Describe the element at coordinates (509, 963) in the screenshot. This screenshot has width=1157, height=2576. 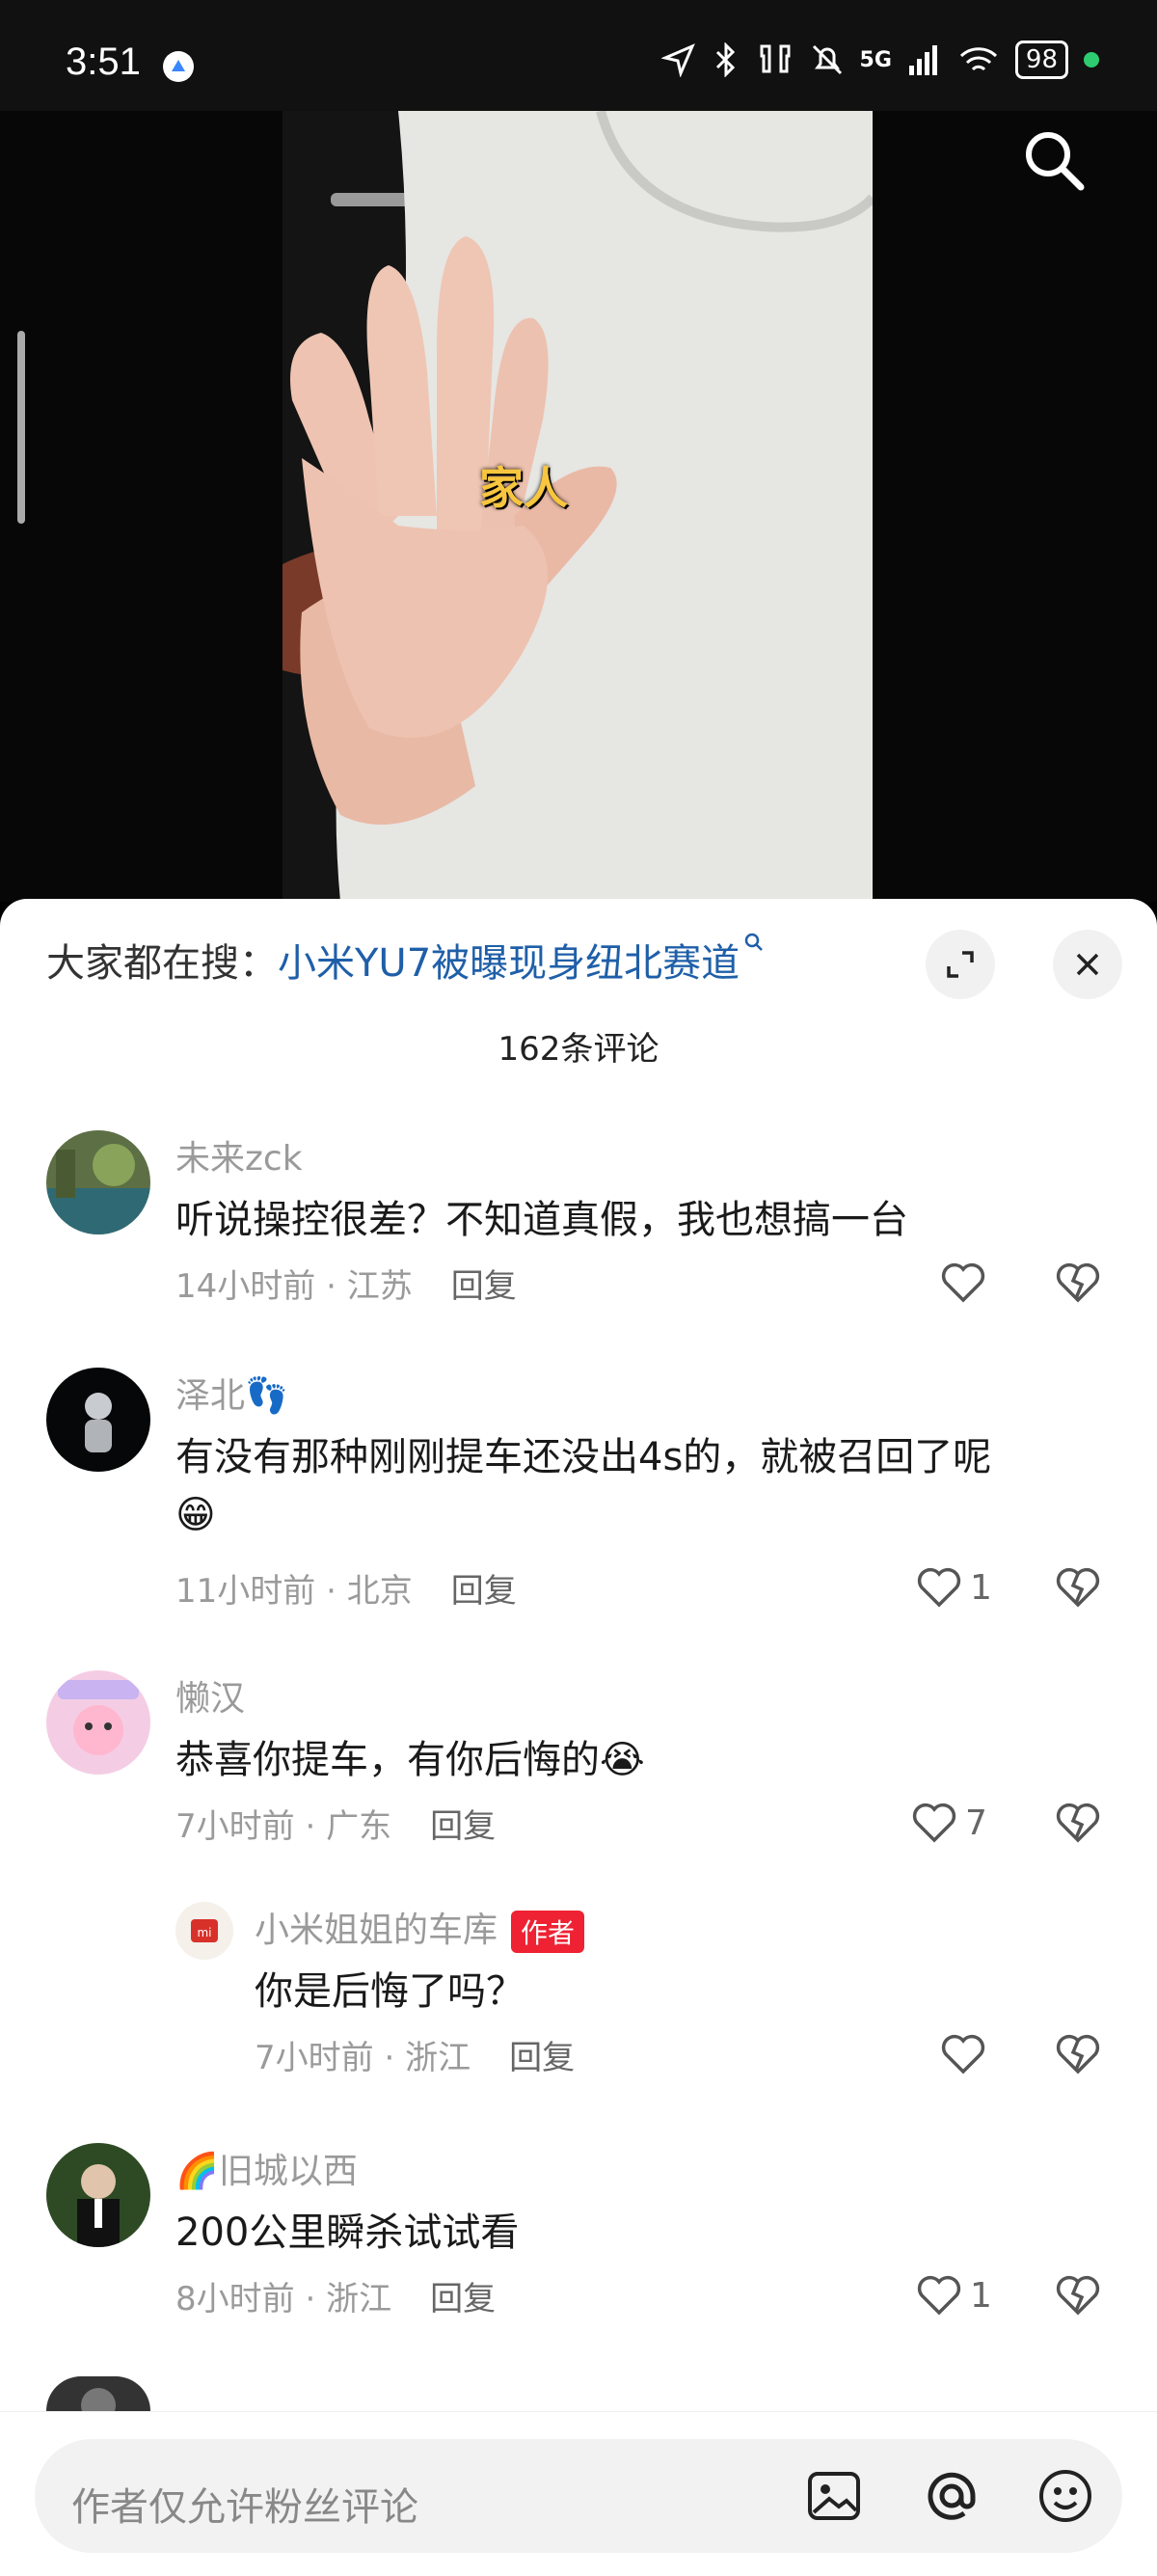
I see `trending-query-link: 小米YU7被曝现身纽北赛道` at that location.